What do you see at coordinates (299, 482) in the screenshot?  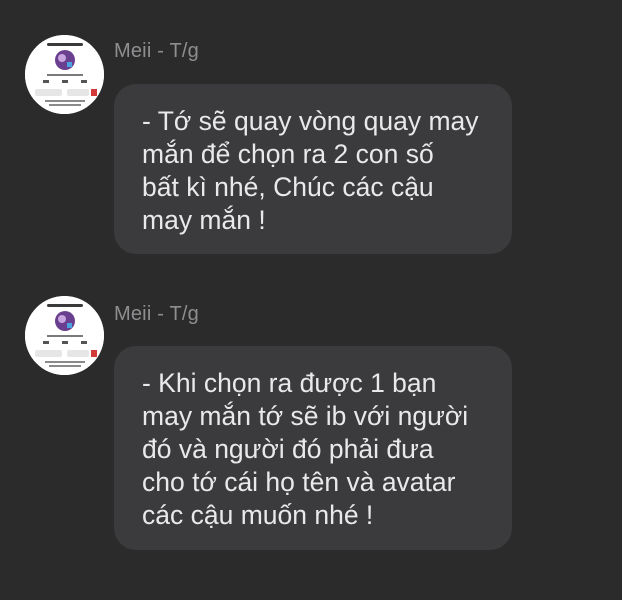 I see `message-line: cho tớ cái họ tên và avatar` at bounding box center [299, 482].